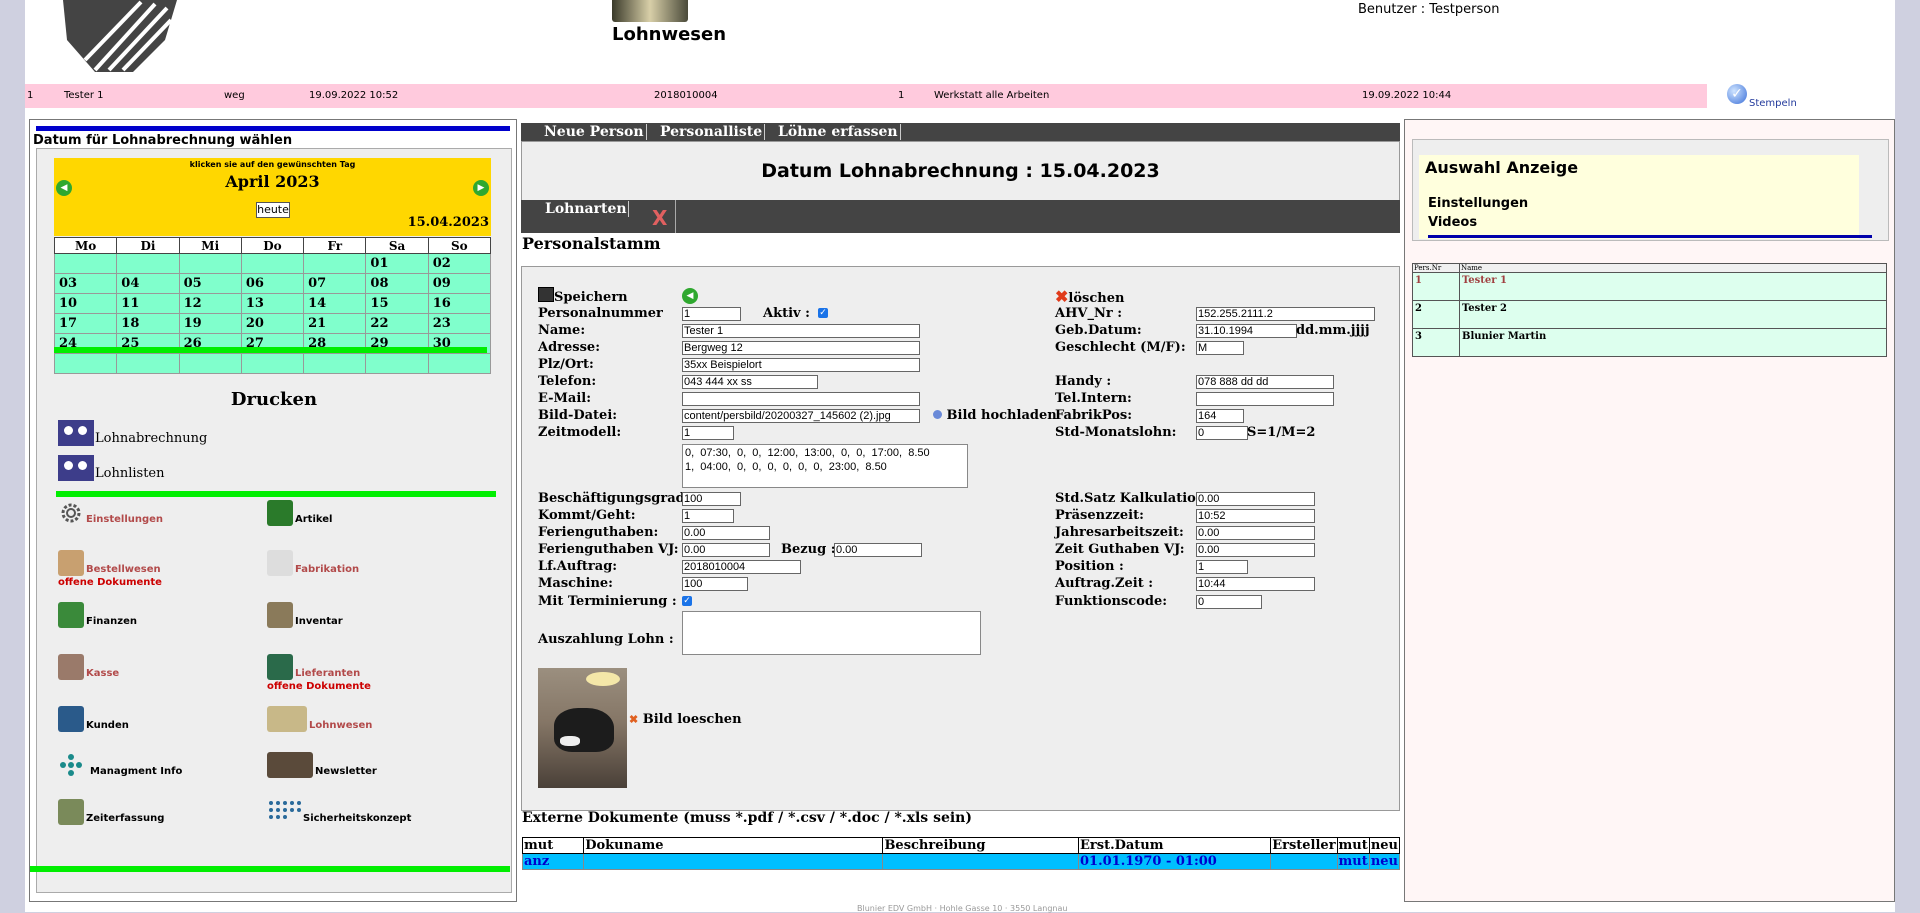 This screenshot has height=913, width=1920. Describe the element at coordinates (580, 432) in the screenshot. I see `label-zeitmodell: Zeitmodell:` at that location.